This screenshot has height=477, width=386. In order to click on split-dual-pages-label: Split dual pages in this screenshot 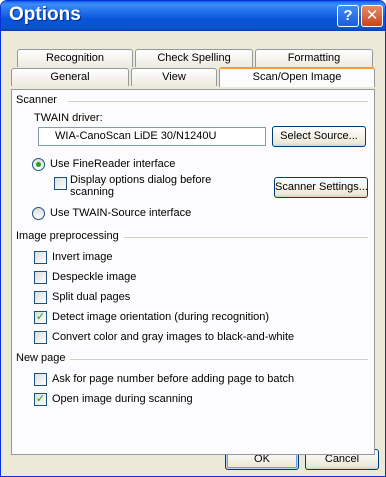, I will do `click(91, 297)`.